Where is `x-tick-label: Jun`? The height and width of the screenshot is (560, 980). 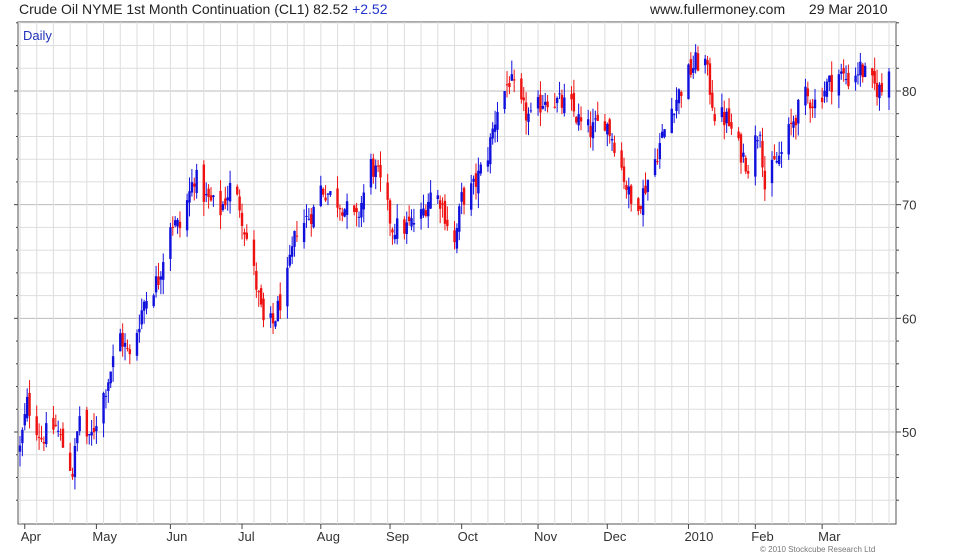
x-tick-label: Jun is located at coordinates (176, 536).